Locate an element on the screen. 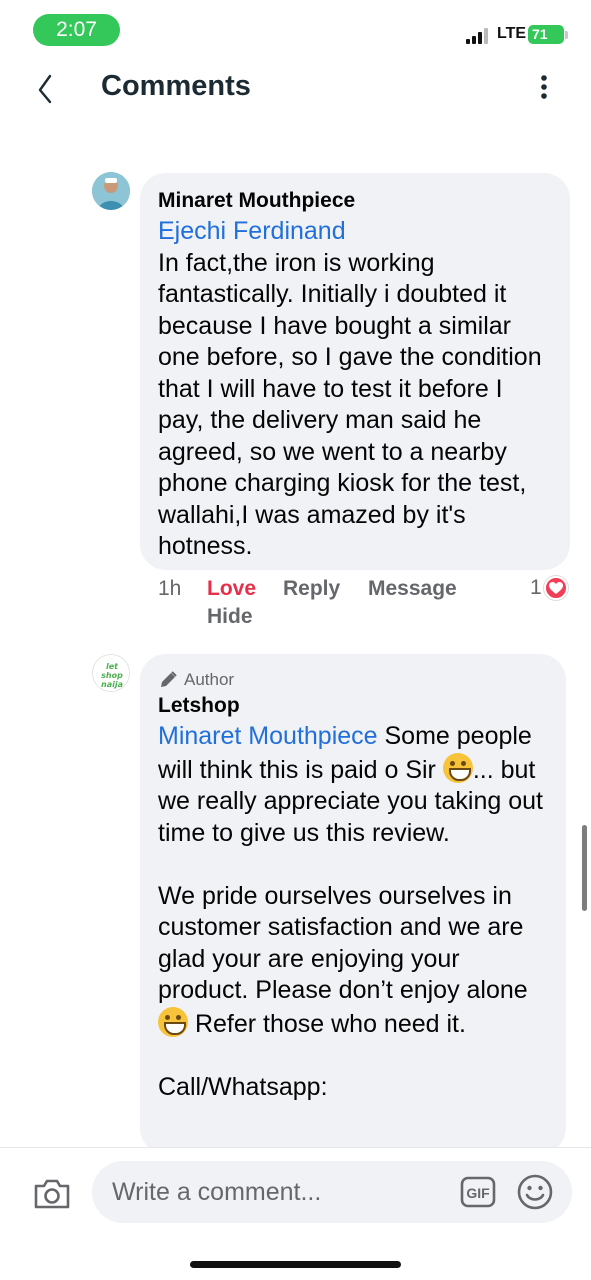 Image resolution: width=591 pixels, height=1280 pixels. cellular-signal-icon is located at coordinates (477, 36).